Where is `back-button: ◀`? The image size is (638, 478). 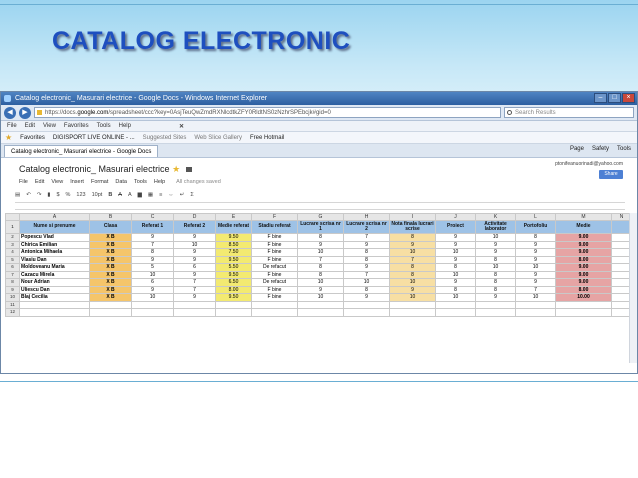 back-button: ◀ is located at coordinates (10, 112).